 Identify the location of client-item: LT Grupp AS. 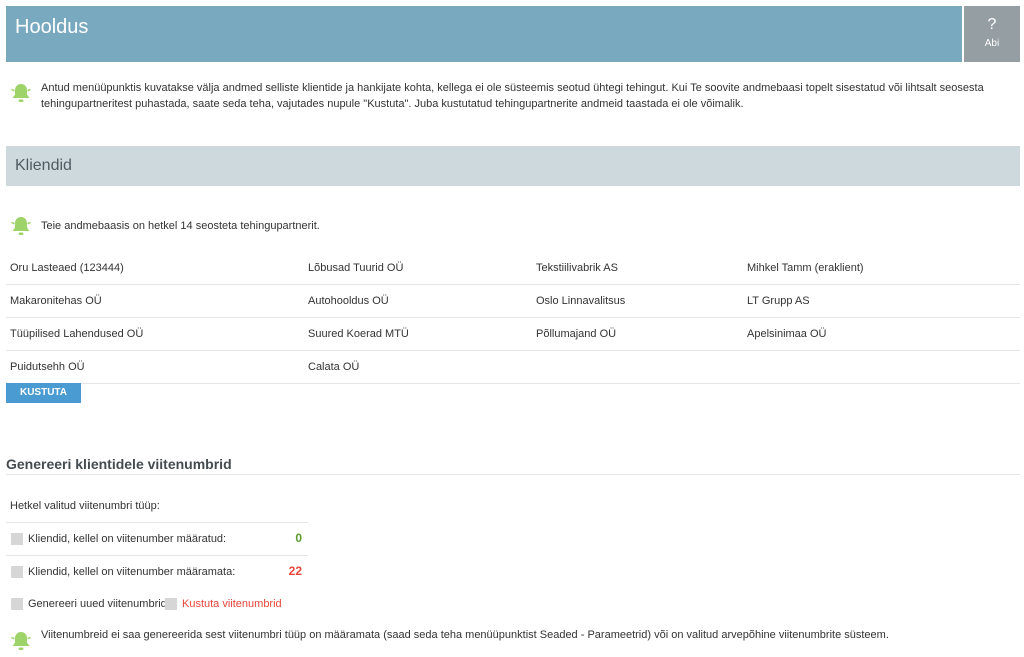
(778, 301).